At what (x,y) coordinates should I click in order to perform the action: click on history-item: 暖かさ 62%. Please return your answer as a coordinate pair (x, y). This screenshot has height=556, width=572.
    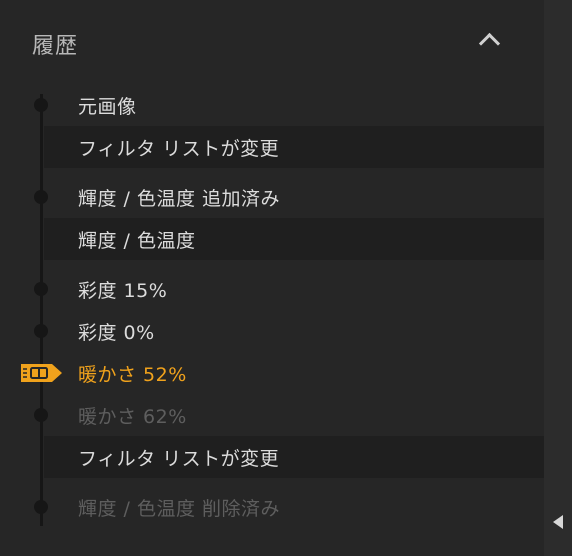
    Looking at the image, I should click on (272, 415).